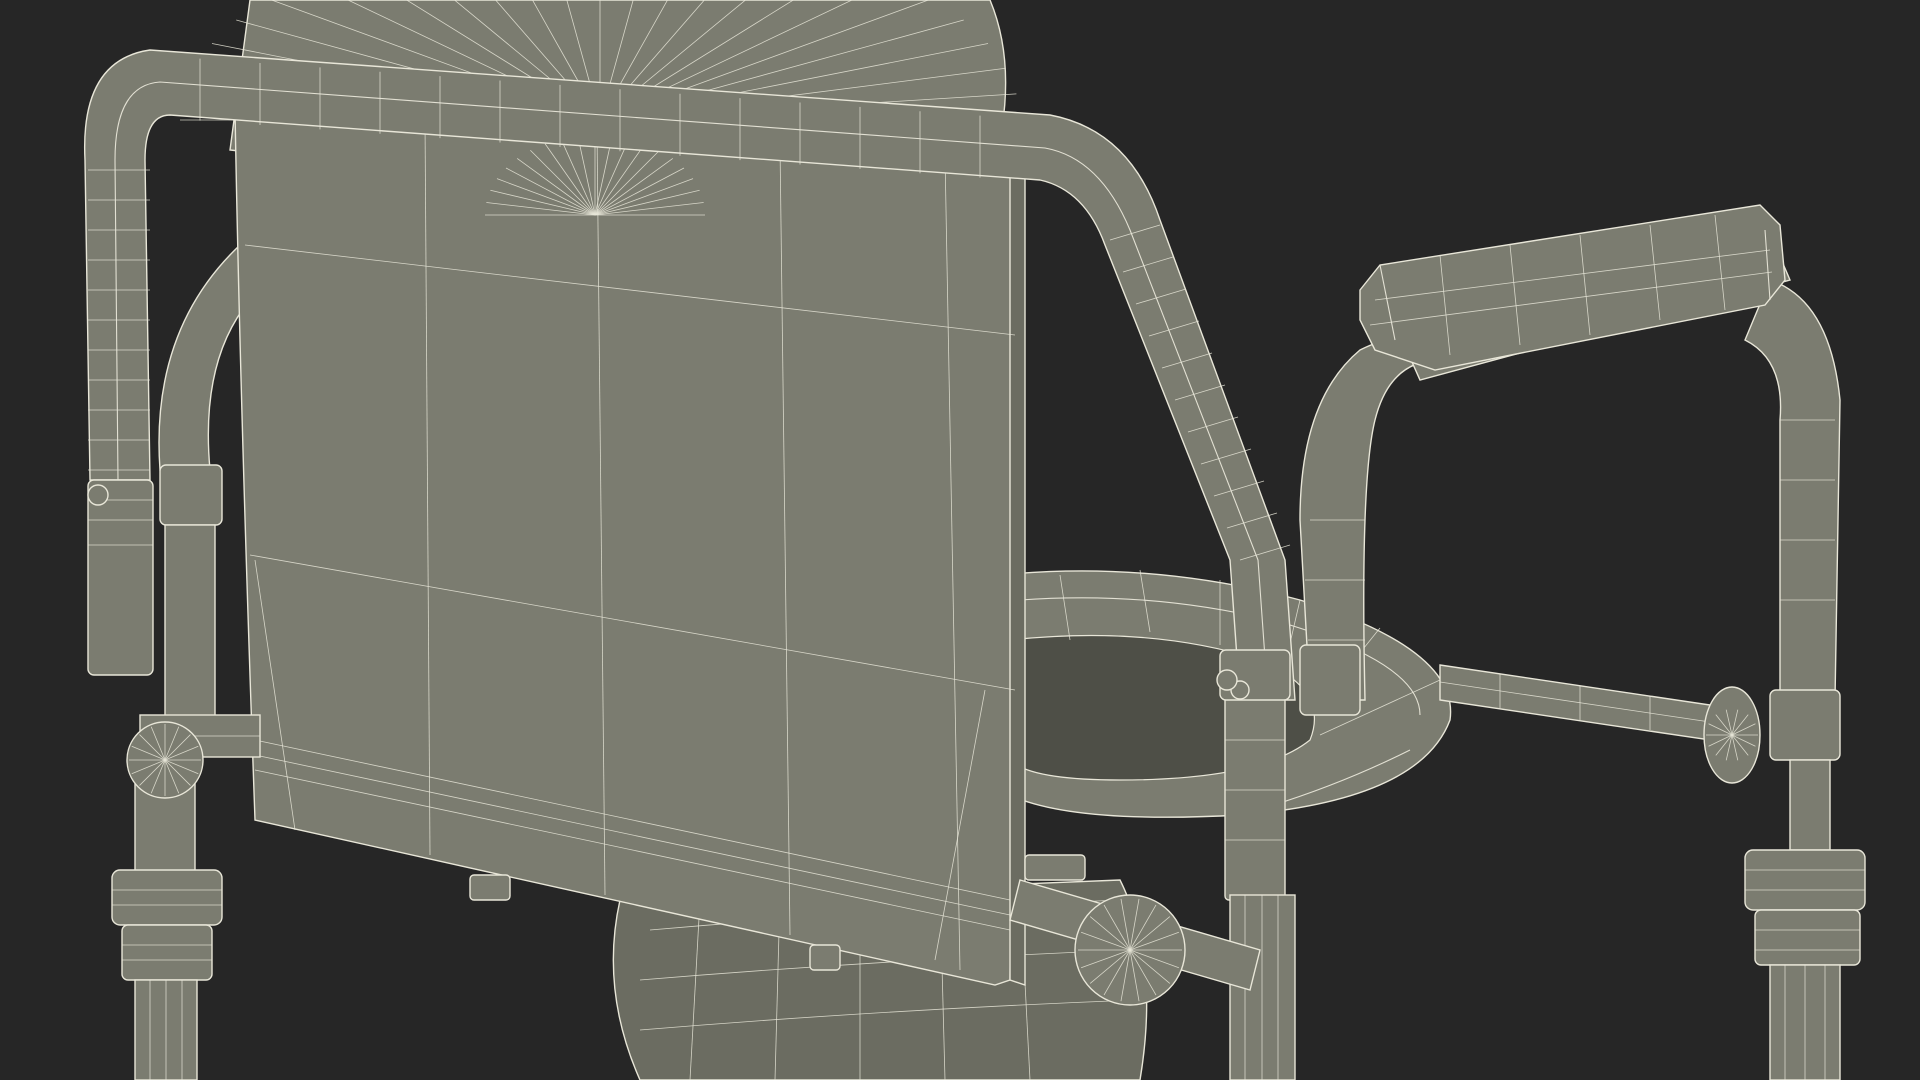 The image size is (1920, 1080). What do you see at coordinates (1572, 287) in the screenshot?
I see `right-armrest-pad` at bounding box center [1572, 287].